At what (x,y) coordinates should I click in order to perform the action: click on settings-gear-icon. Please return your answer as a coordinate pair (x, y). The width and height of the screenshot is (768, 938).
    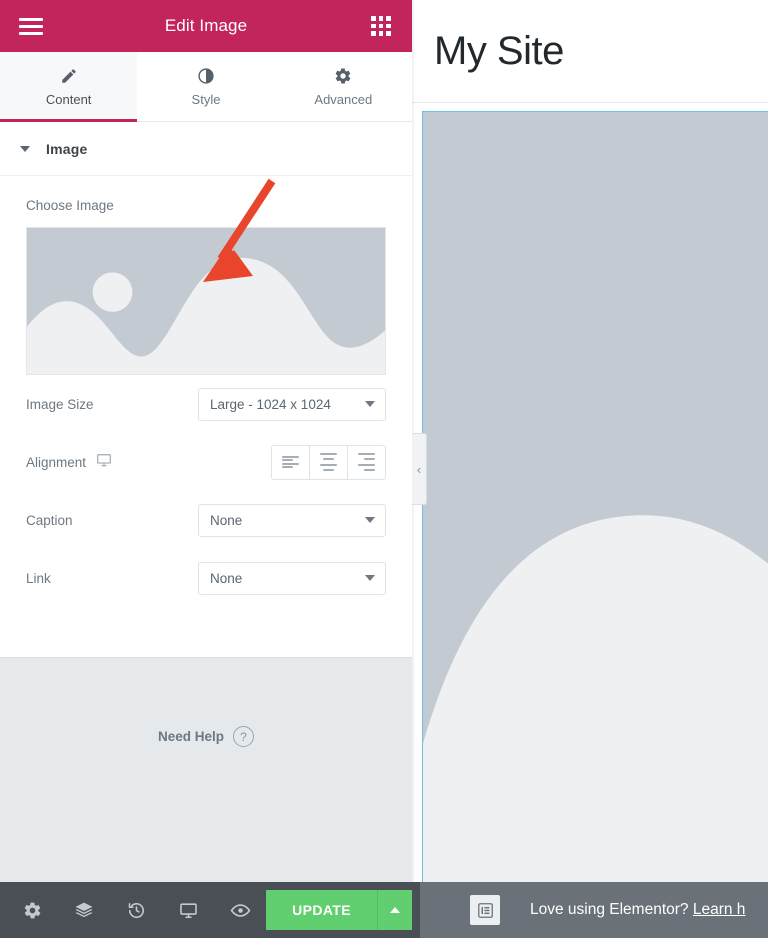
    Looking at the image, I should click on (32, 910).